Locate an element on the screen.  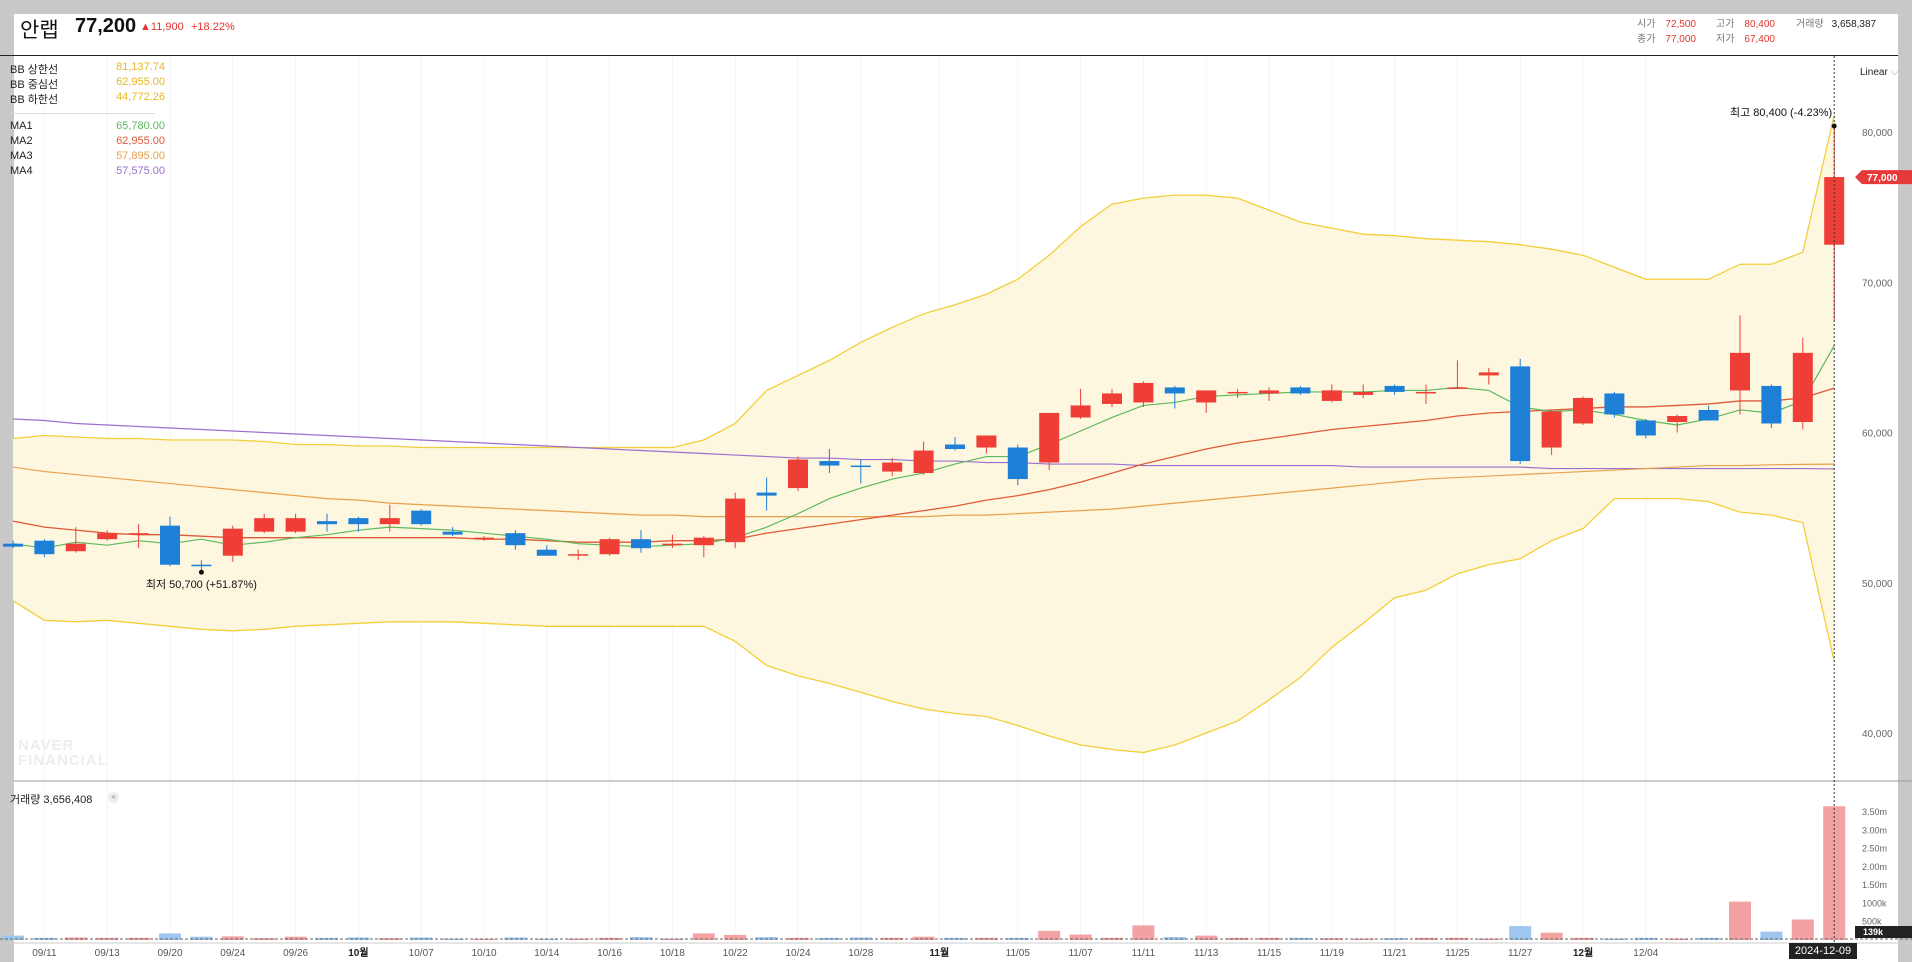
x-tick-label: 11/13 is located at coordinates (1206, 953).